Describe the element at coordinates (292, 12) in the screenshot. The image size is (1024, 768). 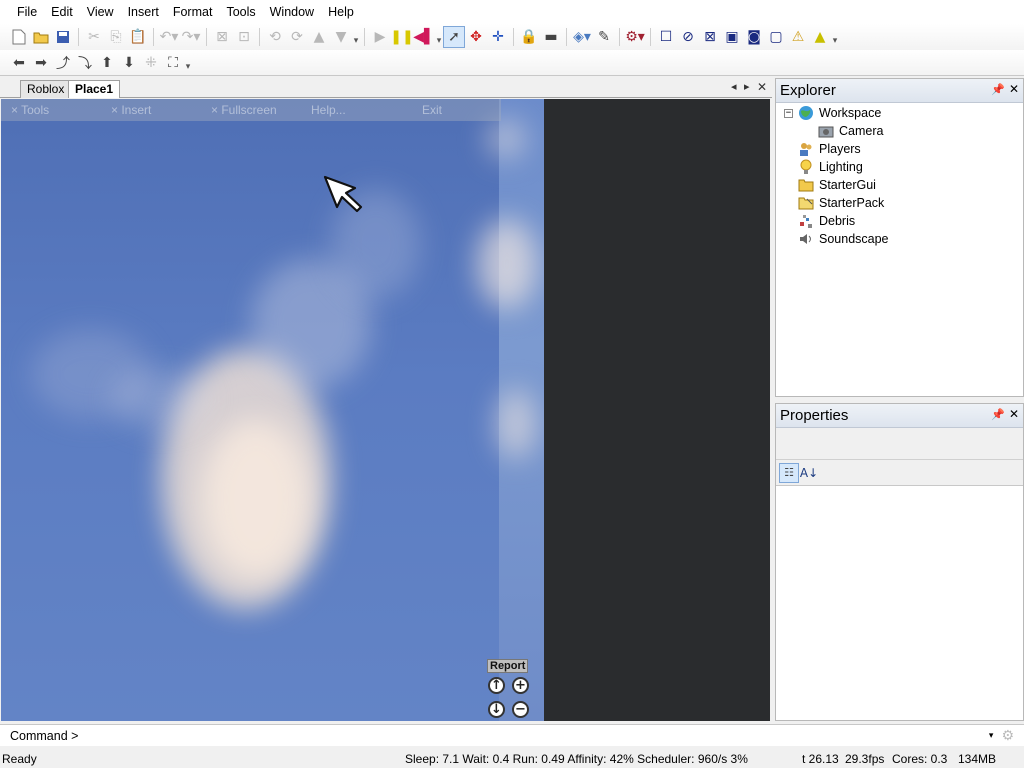
I see `menu-window: Window` at that location.